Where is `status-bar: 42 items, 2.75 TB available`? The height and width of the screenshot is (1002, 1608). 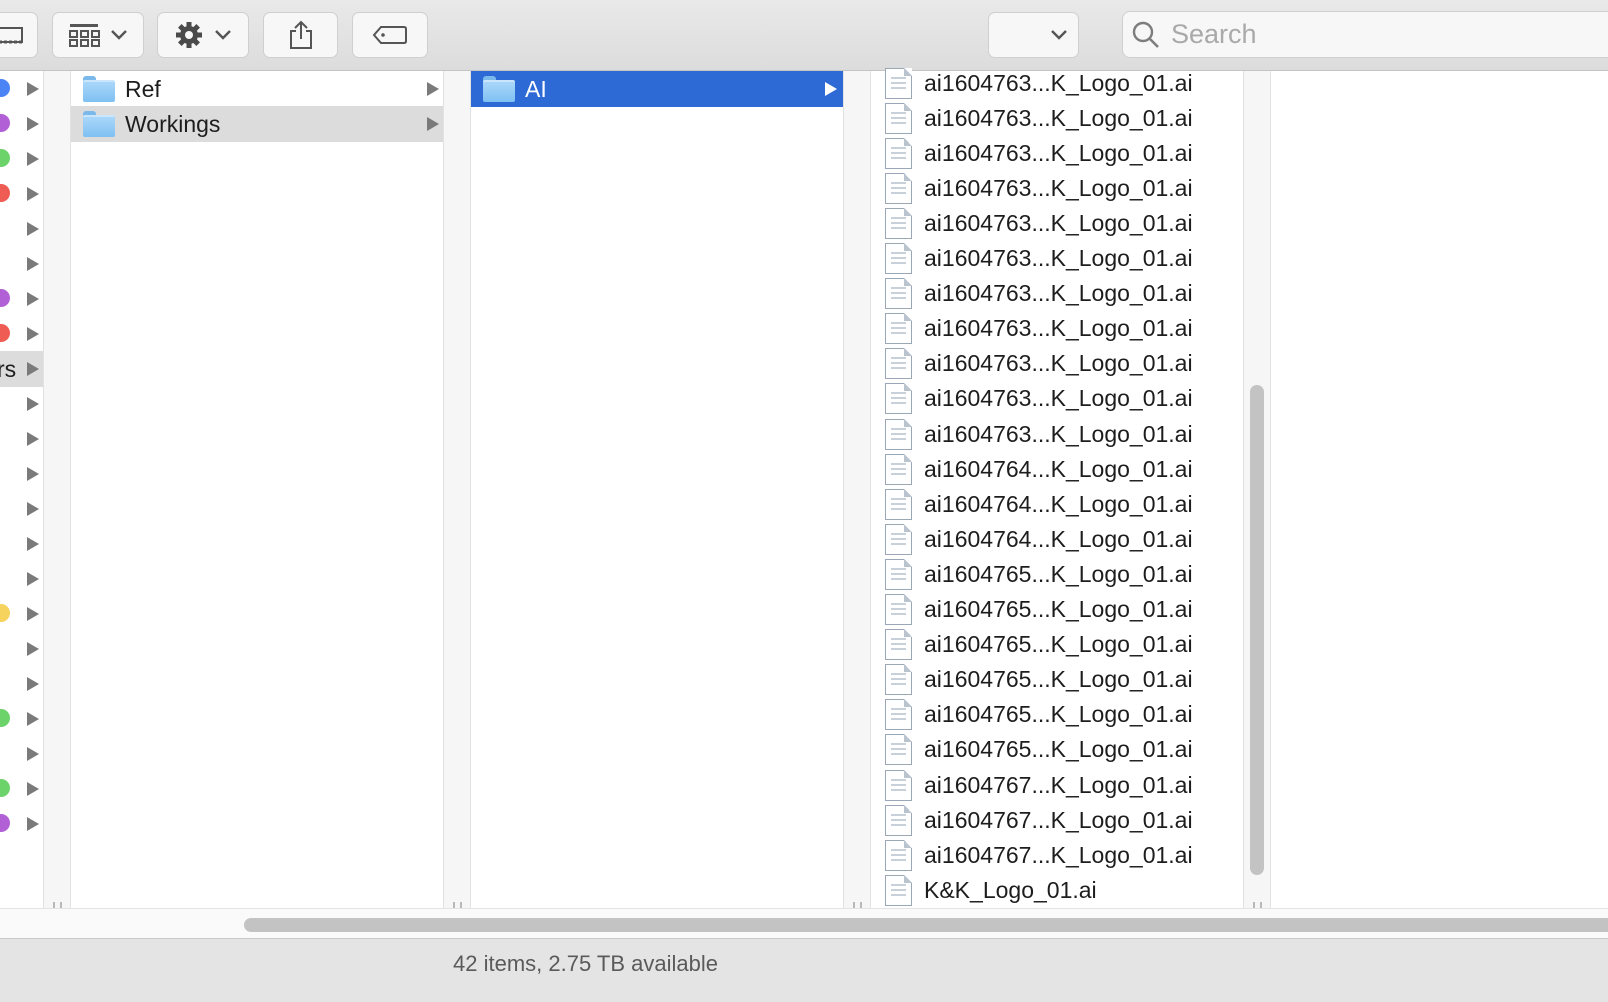 status-bar: 42 items, 2.75 TB available is located at coordinates (804, 970).